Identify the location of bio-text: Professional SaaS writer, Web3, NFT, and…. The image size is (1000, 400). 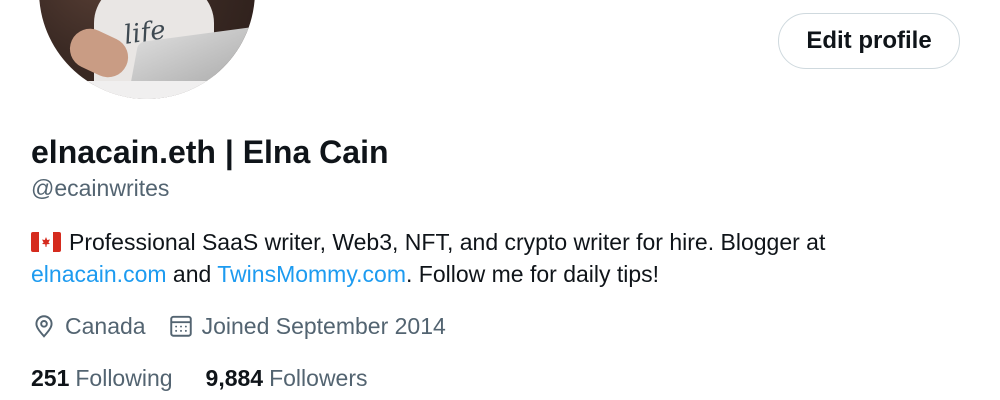
(447, 242).